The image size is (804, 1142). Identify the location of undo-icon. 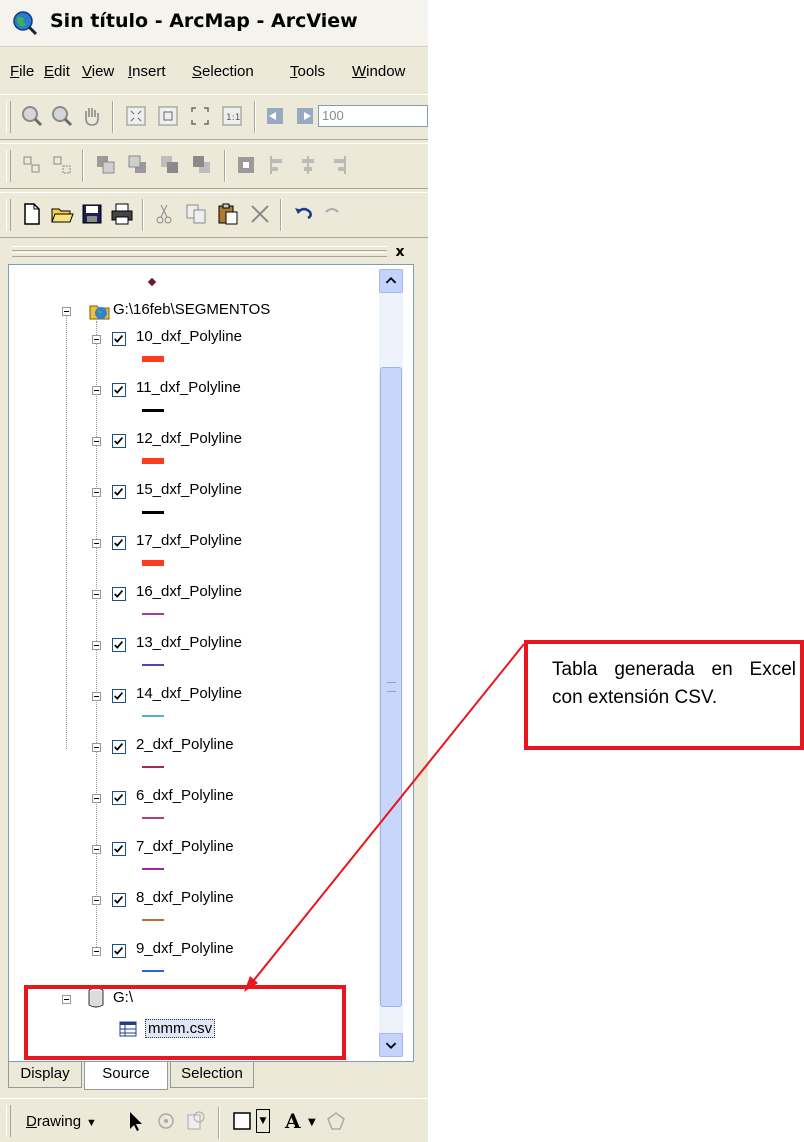
(304, 214).